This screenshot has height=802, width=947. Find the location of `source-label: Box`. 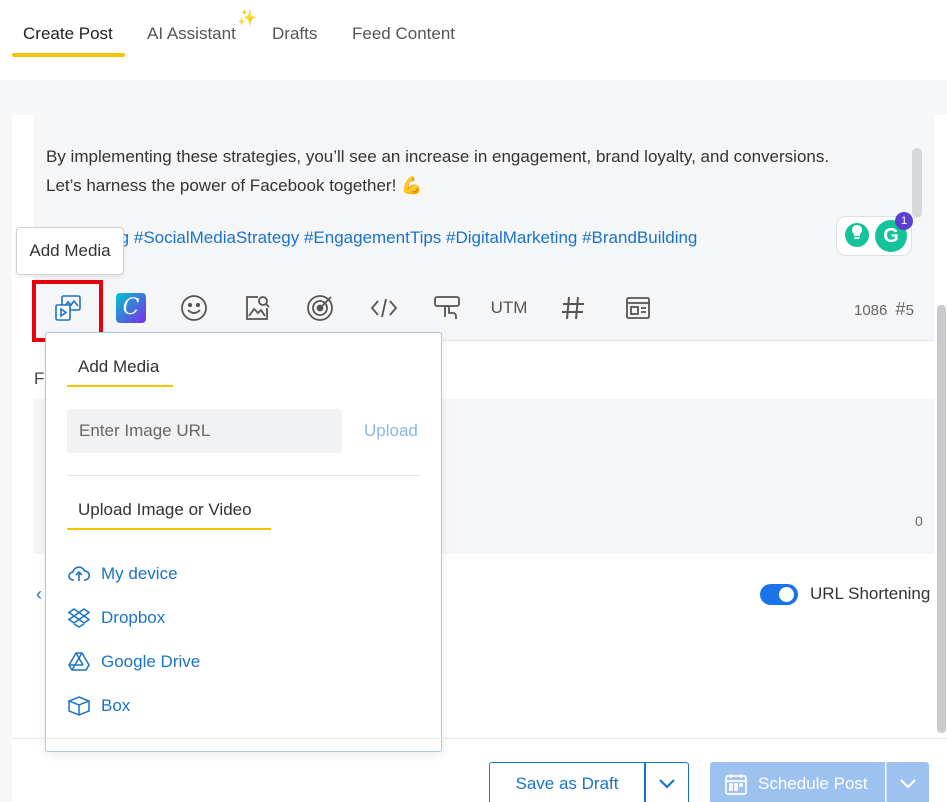

source-label: Box is located at coordinates (116, 705).